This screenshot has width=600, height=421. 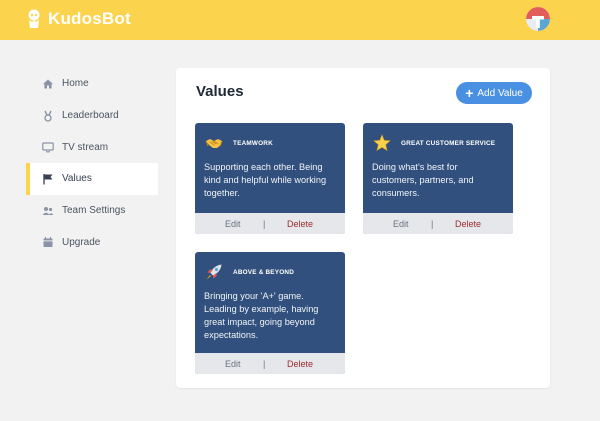 I want to click on handshake-icon, so click(x=214, y=143).